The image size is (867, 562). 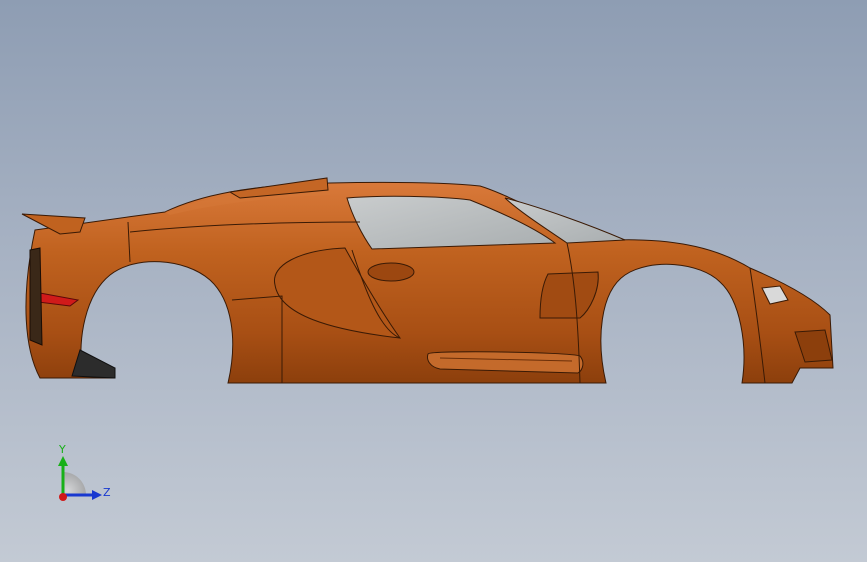 I want to click on door-handle, so click(x=391, y=272).